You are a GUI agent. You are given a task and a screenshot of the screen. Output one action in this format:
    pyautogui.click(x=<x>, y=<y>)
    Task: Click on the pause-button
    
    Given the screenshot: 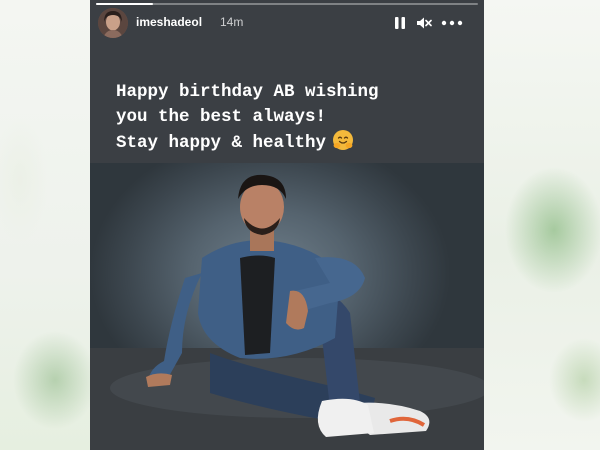 What is the action you would take?
    pyautogui.click(x=400, y=23)
    